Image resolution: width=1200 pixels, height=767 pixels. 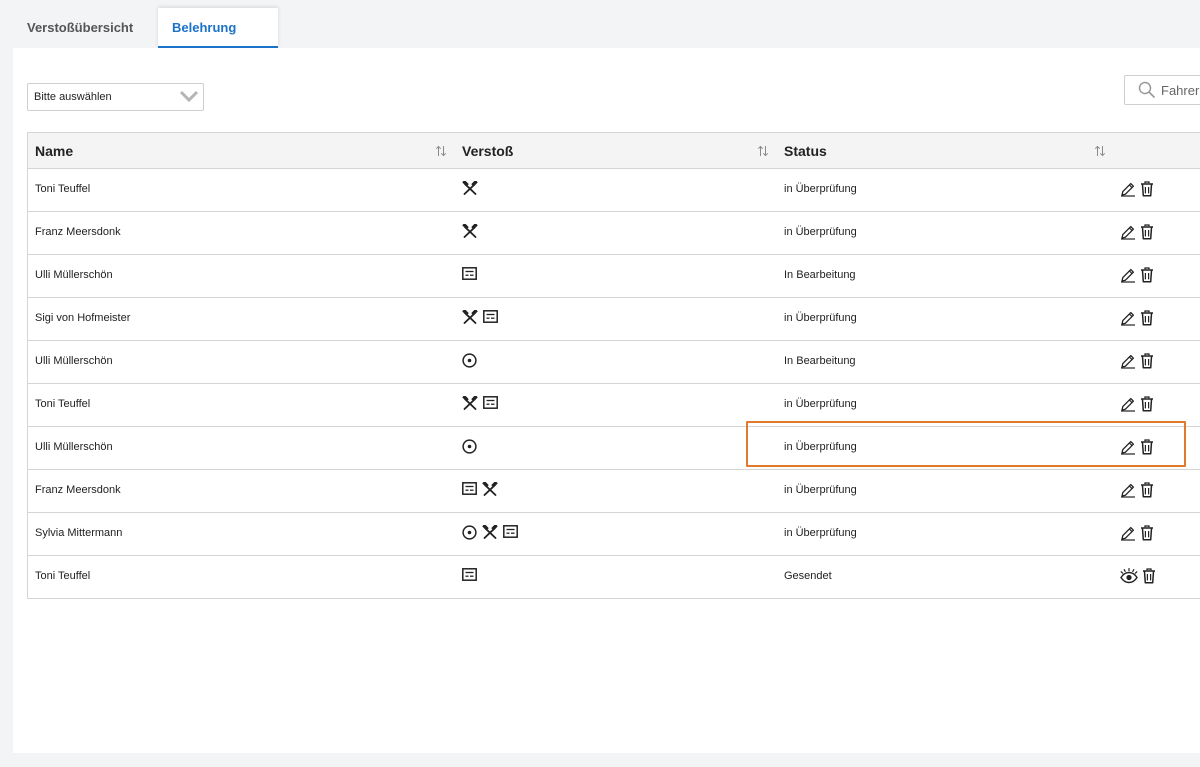 What do you see at coordinates (1129, 576) in the screenshot?
I see `eye-icon` at bounding box center [1129, 576].